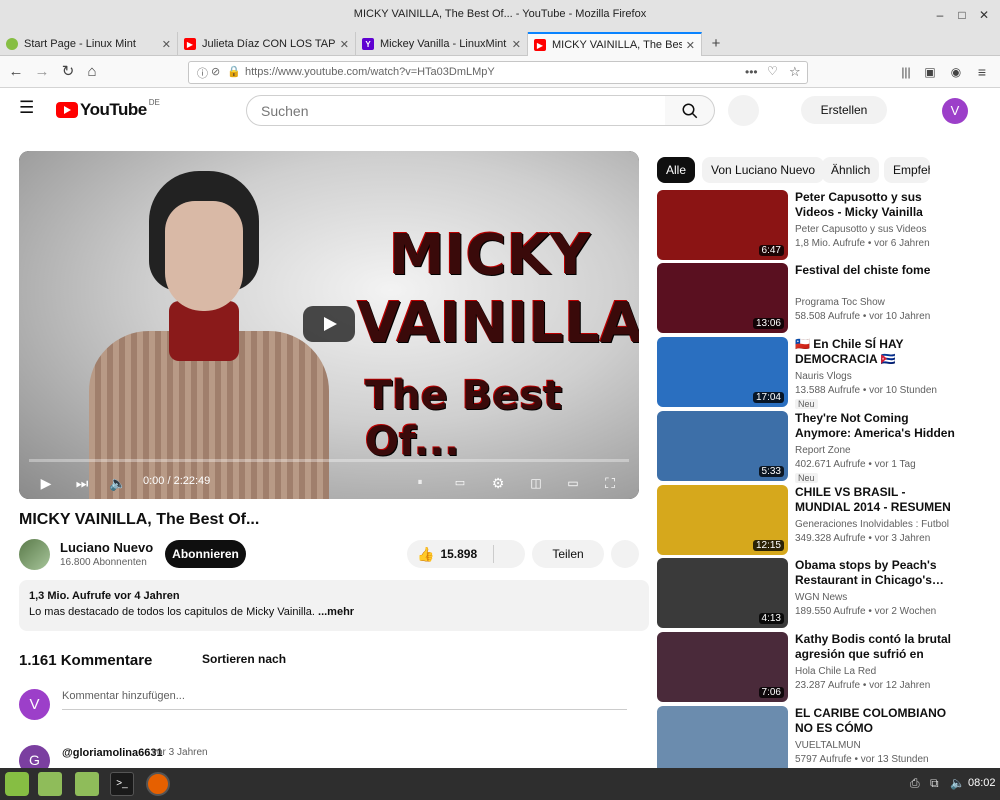 Image resolution: width=1000 pixels, height=800 pixels. I want to click on youtube-logo: YouTube DE, so click(108, 109).